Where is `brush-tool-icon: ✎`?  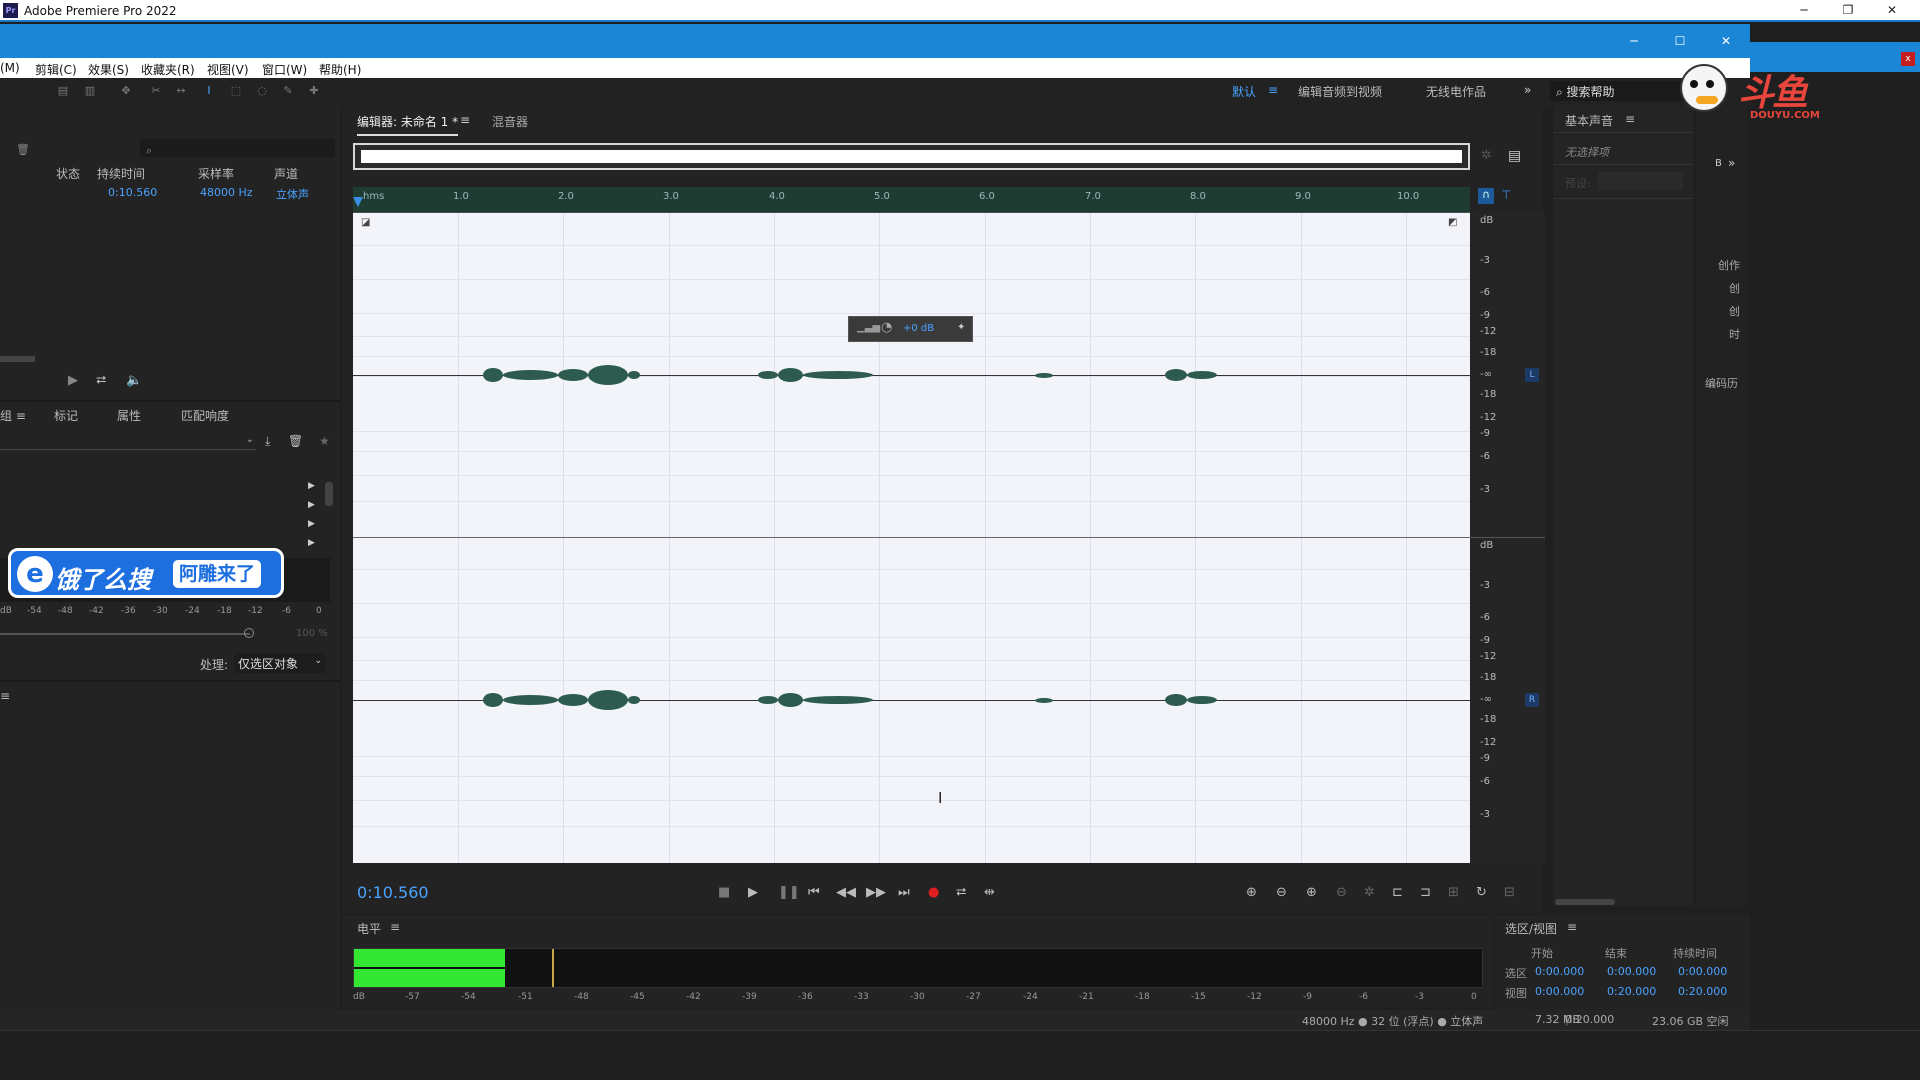 brush-tool-icon: ✎ is located at coordinates (288, 91).